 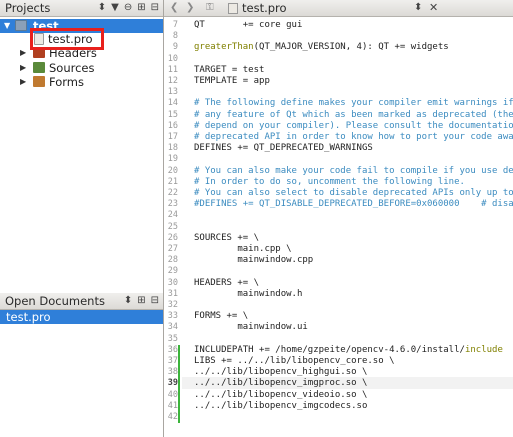 What do you see at coordinates (227, 282) in the screenshot?
I see `code-line: HEADERS += \` at bounding box center [227, 282].